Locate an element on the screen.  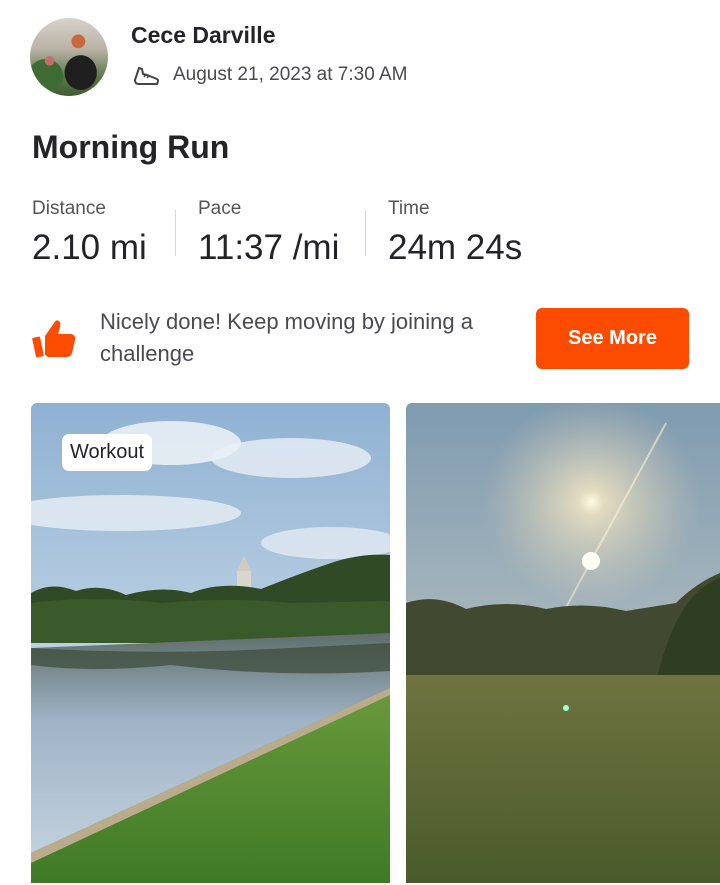
stat-time-label: Time is located at coordinates (409, 208).